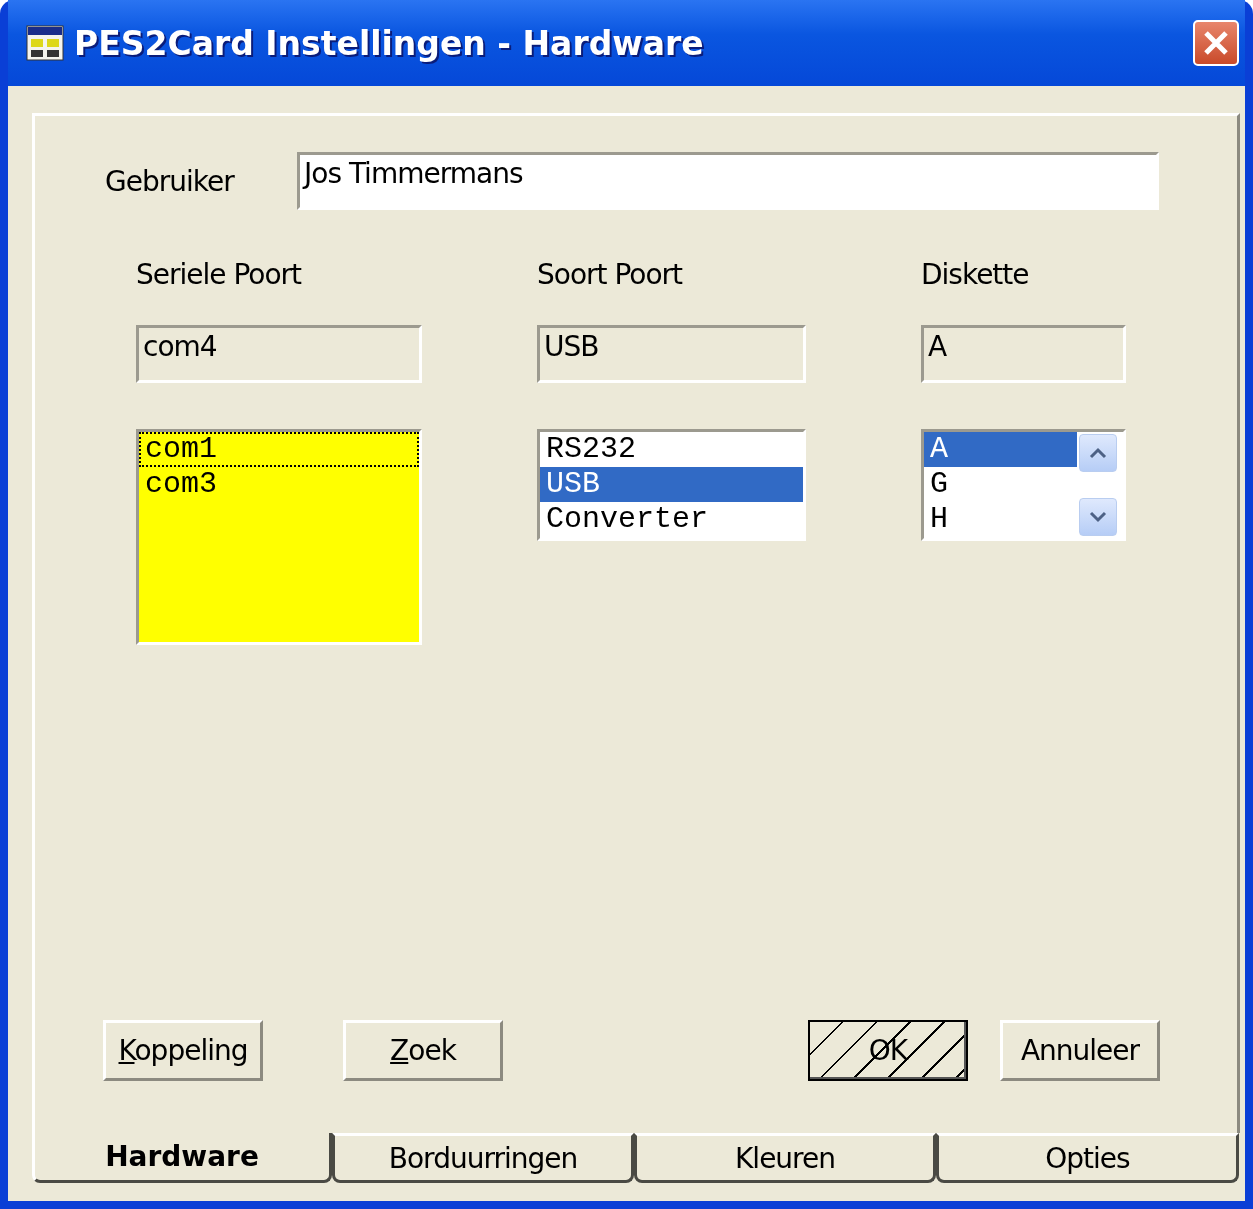 The height and width of the screenshot is (1209, 1253). I want to click on list-box: RS232 USB Converter, so click(671, 485).